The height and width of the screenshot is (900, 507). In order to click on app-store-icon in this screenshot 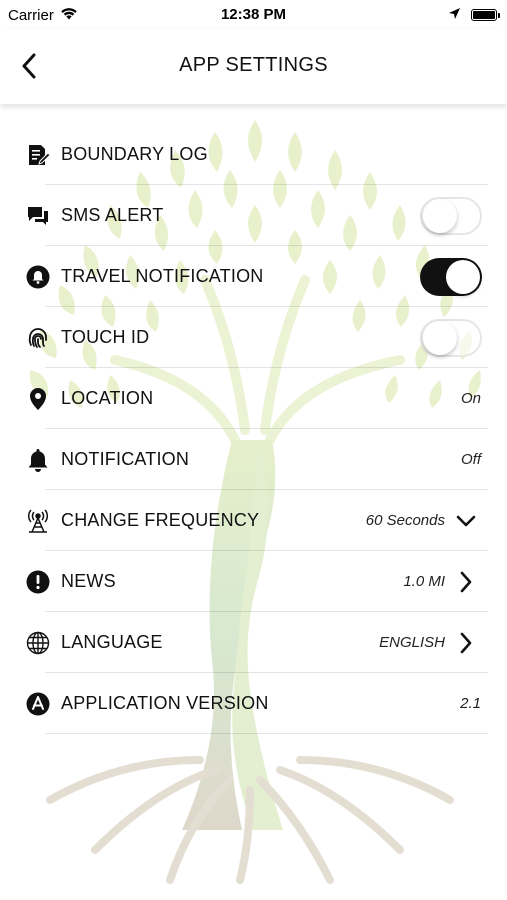, I will do `click(38, 704)`.